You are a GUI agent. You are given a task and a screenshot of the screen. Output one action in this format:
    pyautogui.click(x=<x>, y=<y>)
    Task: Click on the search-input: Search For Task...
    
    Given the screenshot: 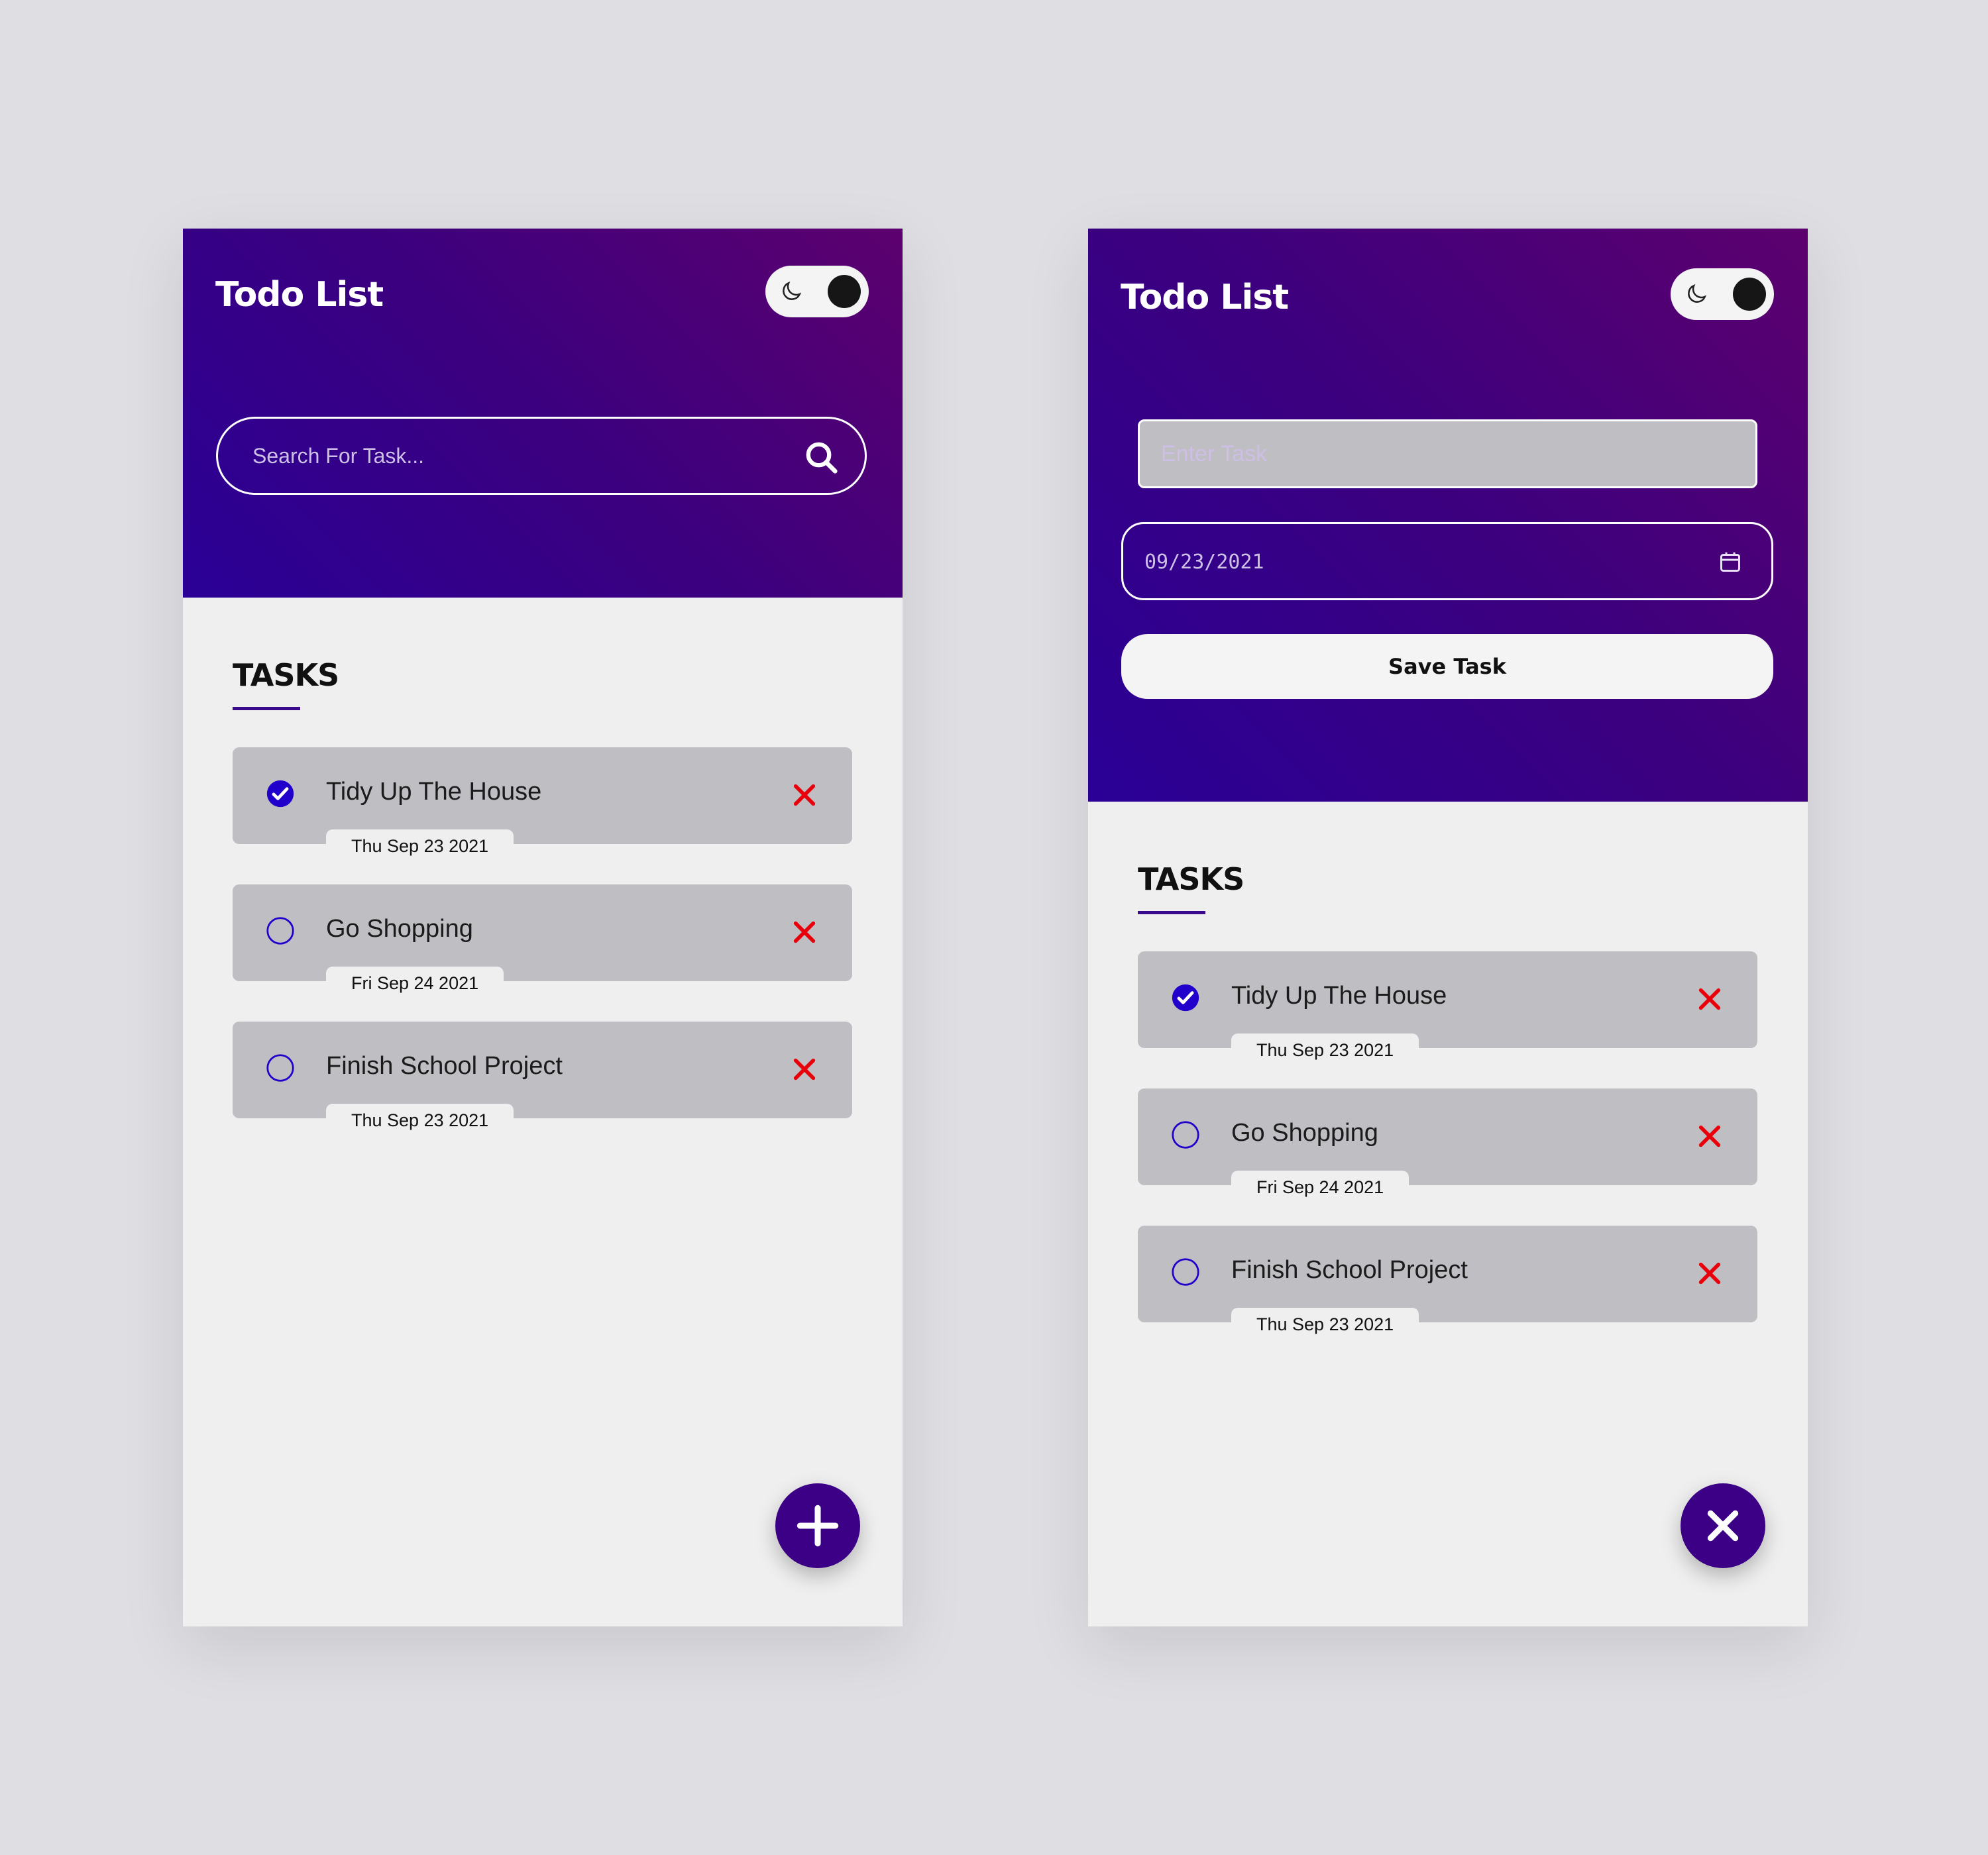 What is the action you would take?
    pyautogui.click(x=541, y=456)
    